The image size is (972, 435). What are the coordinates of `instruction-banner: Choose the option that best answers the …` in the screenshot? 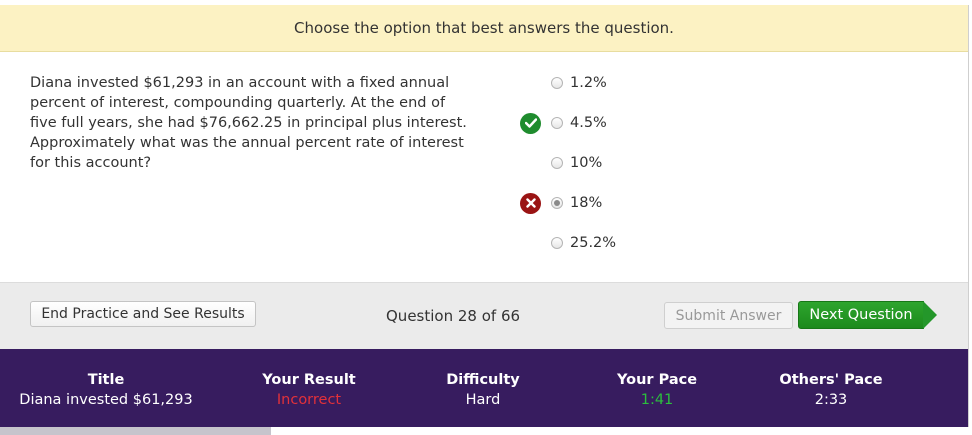 It's located at (484, 28).